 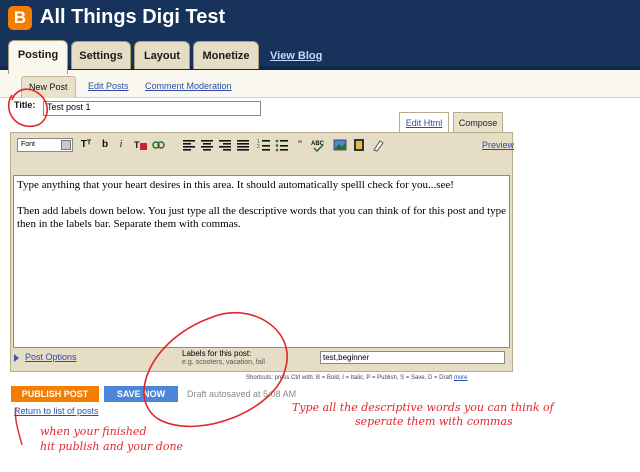 I want to click on draft-autosave-status: Draft autosaved at 5:08 AM, so click(x=242, y=394).